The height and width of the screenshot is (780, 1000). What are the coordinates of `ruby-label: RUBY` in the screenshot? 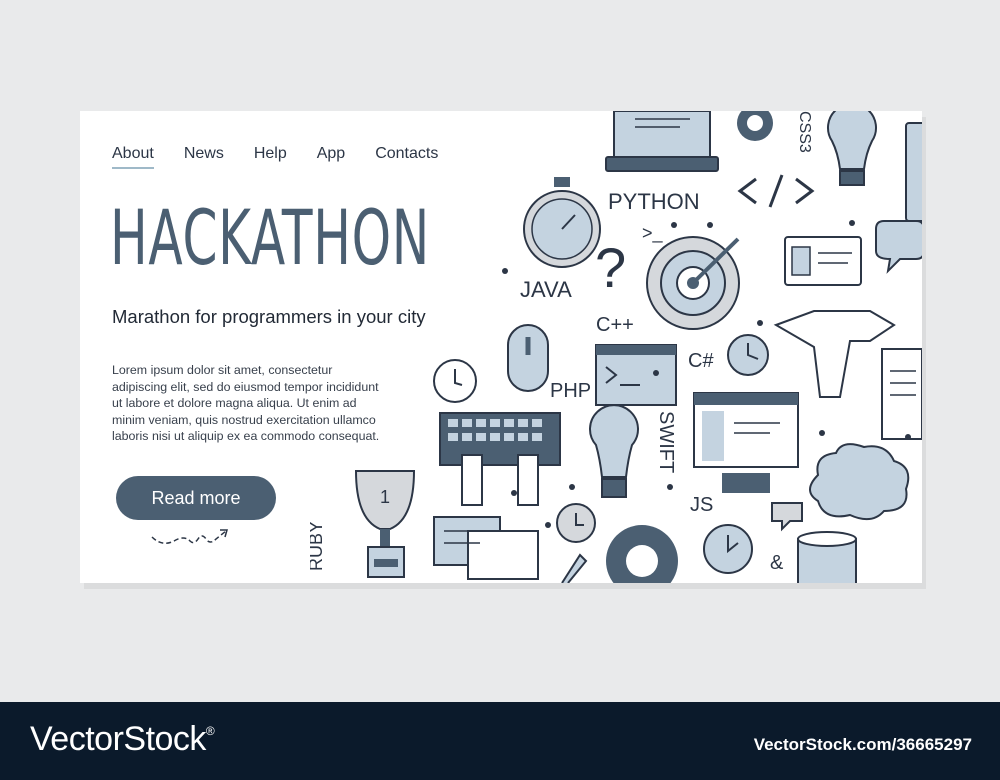 It's located at (318, 546).